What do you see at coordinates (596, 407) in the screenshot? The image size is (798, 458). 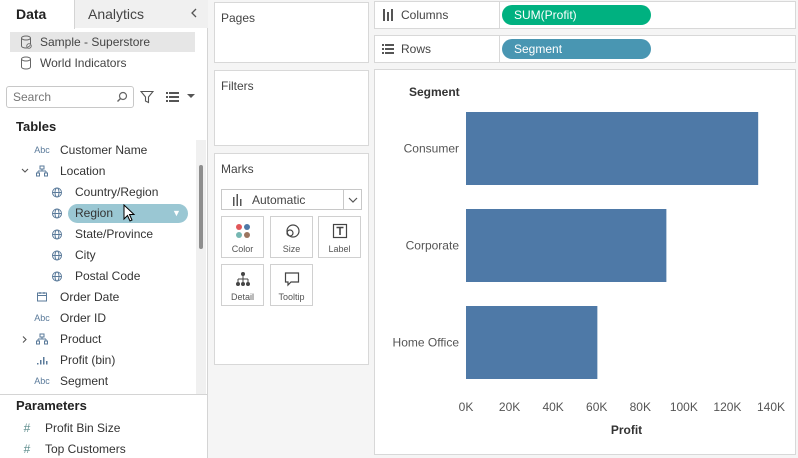 I see `x-tick-label: 60K` at bounding box center [596, 407].